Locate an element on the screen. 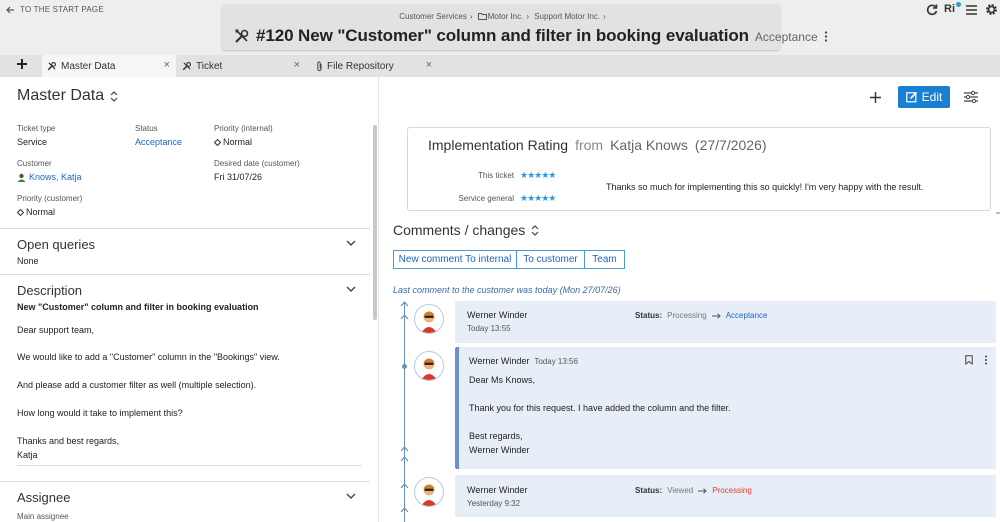 Image resolution: width=1000 pixels, height=522 pixels. section-title: Description is located at coordinates (50, 290).